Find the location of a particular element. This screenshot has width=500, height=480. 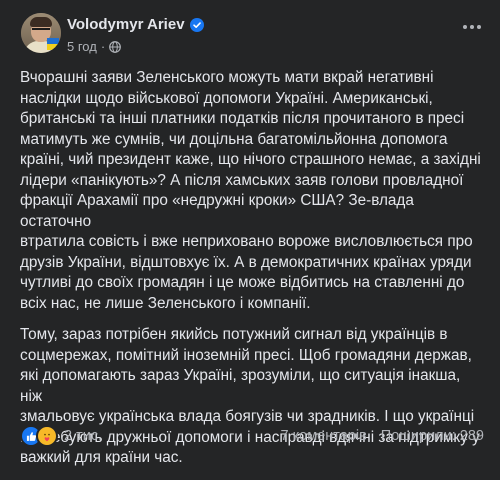

post-footer: 2 тис. 7 коментарів Поширили: 289 is located at coordinates (252, 436).